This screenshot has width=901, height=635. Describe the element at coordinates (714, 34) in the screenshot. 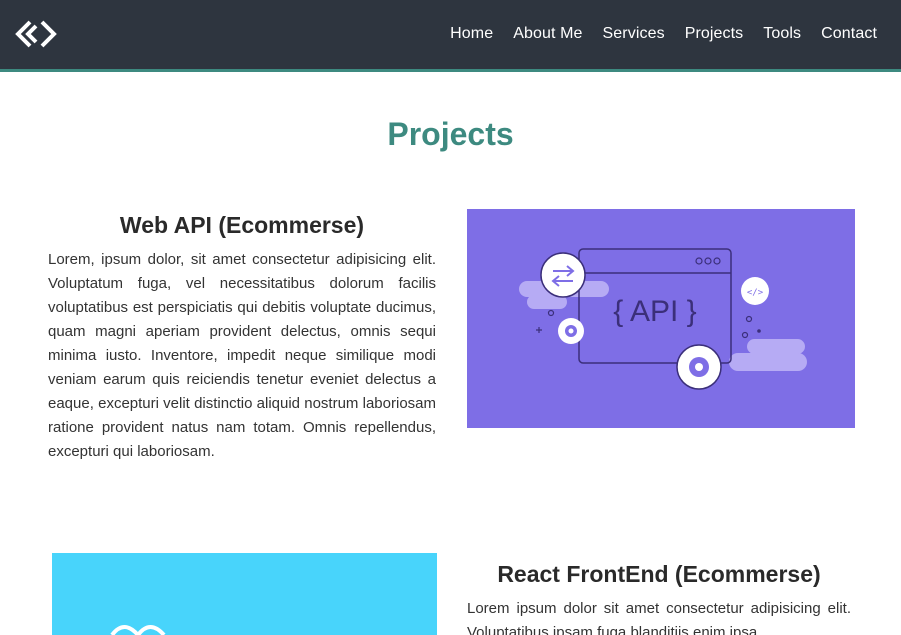

I see `nav-link-projects: Projects` at that location.